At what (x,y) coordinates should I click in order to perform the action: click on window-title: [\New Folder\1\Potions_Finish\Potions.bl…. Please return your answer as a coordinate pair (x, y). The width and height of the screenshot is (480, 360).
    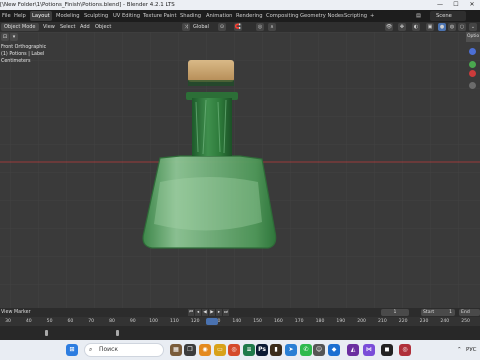
    Looking at the image, I should click on (87, 5).